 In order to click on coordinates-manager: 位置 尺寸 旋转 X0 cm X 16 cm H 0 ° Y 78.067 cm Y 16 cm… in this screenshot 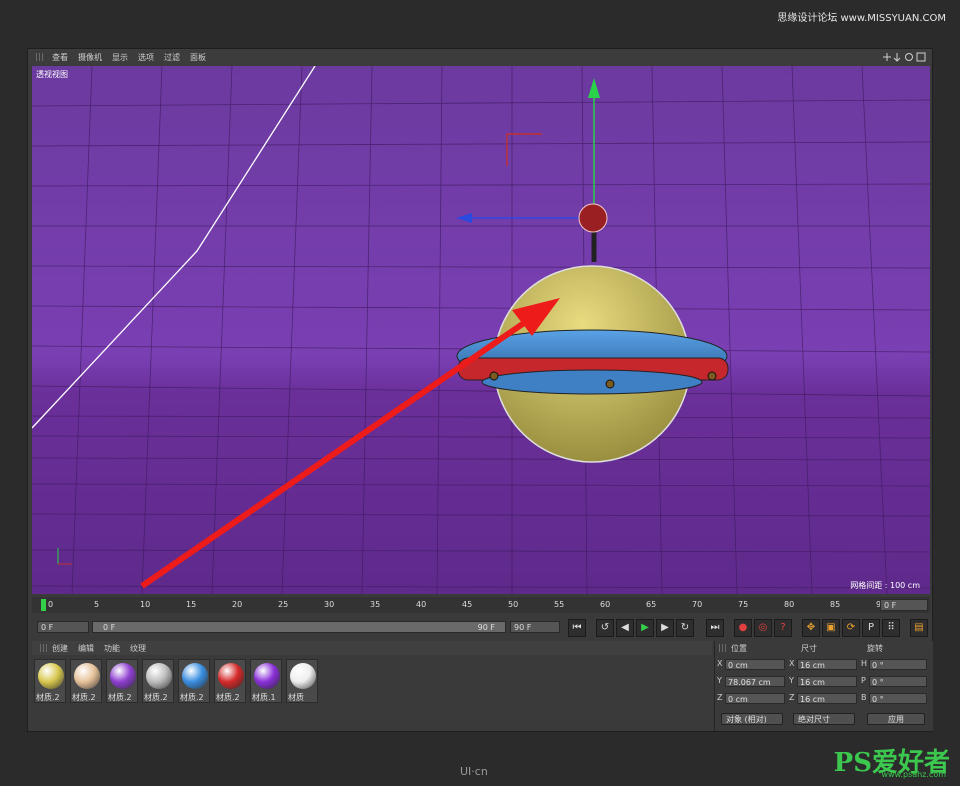, I will do `click(823, 686)`.